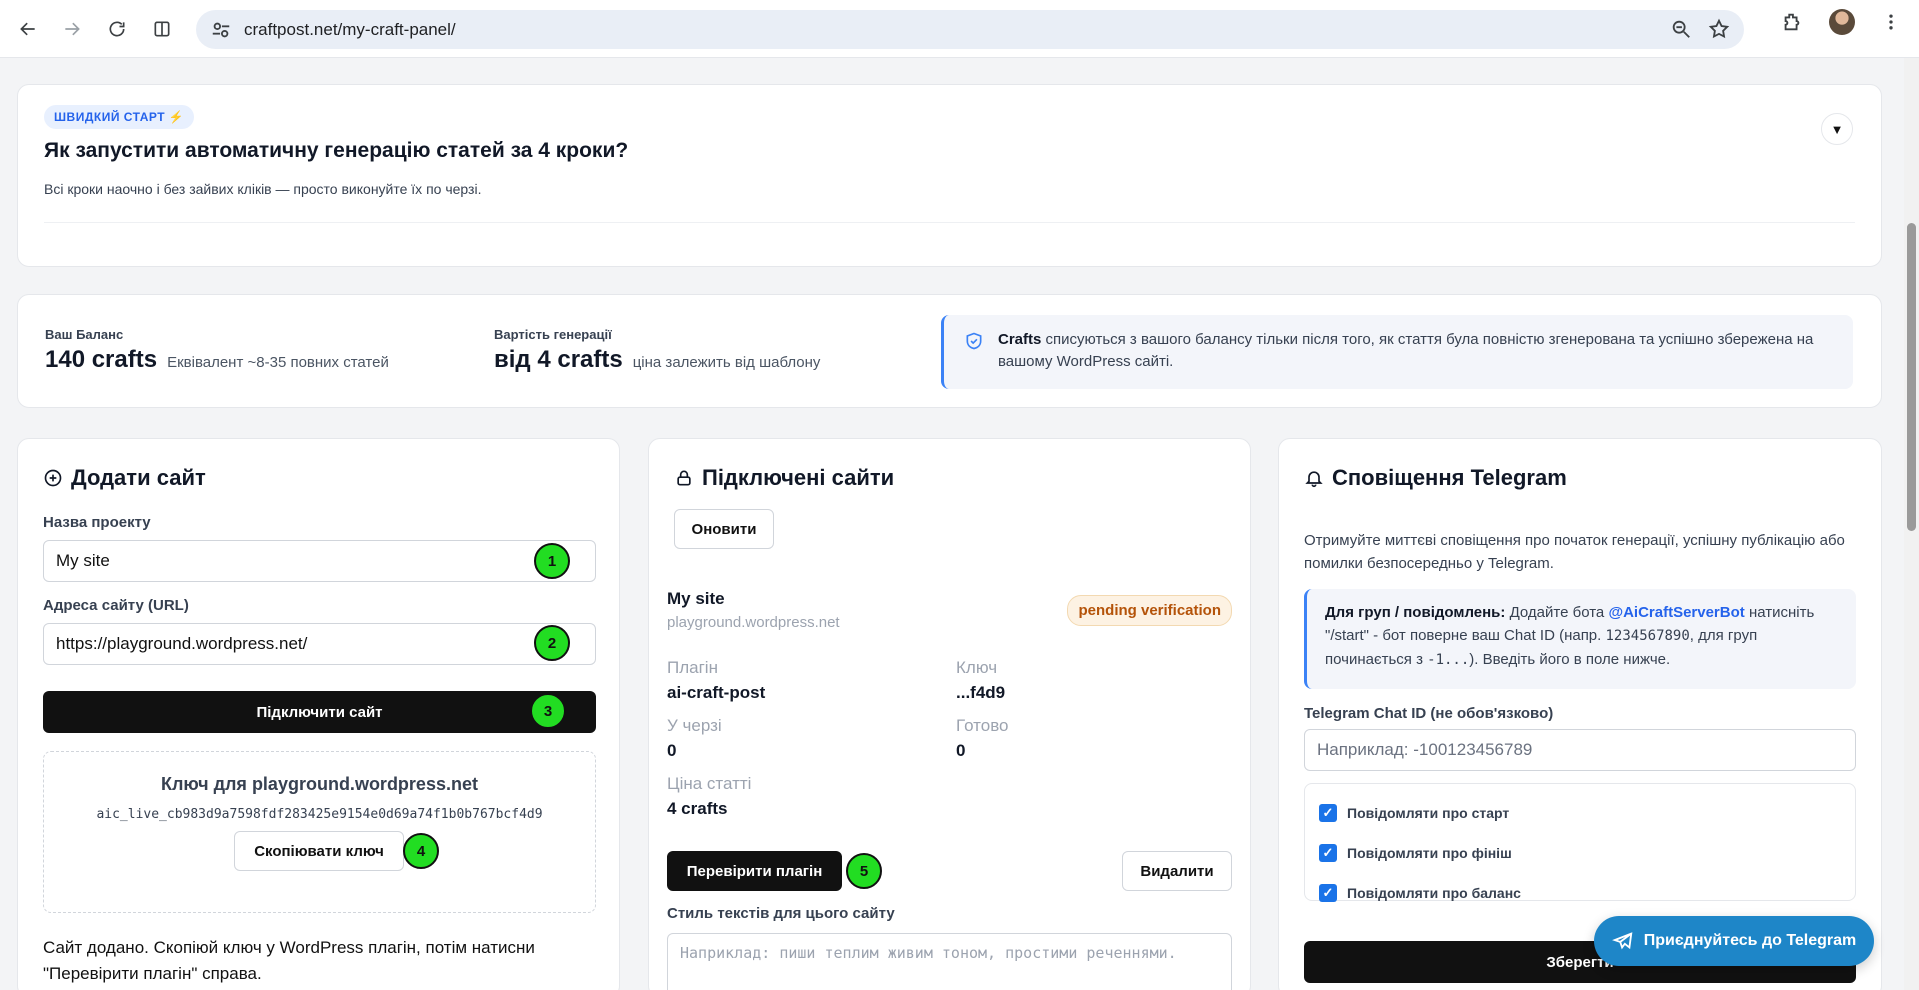 This screenshot has height=990, width=1919. I want to click on menu-dots-icon, so click(1891, 22).